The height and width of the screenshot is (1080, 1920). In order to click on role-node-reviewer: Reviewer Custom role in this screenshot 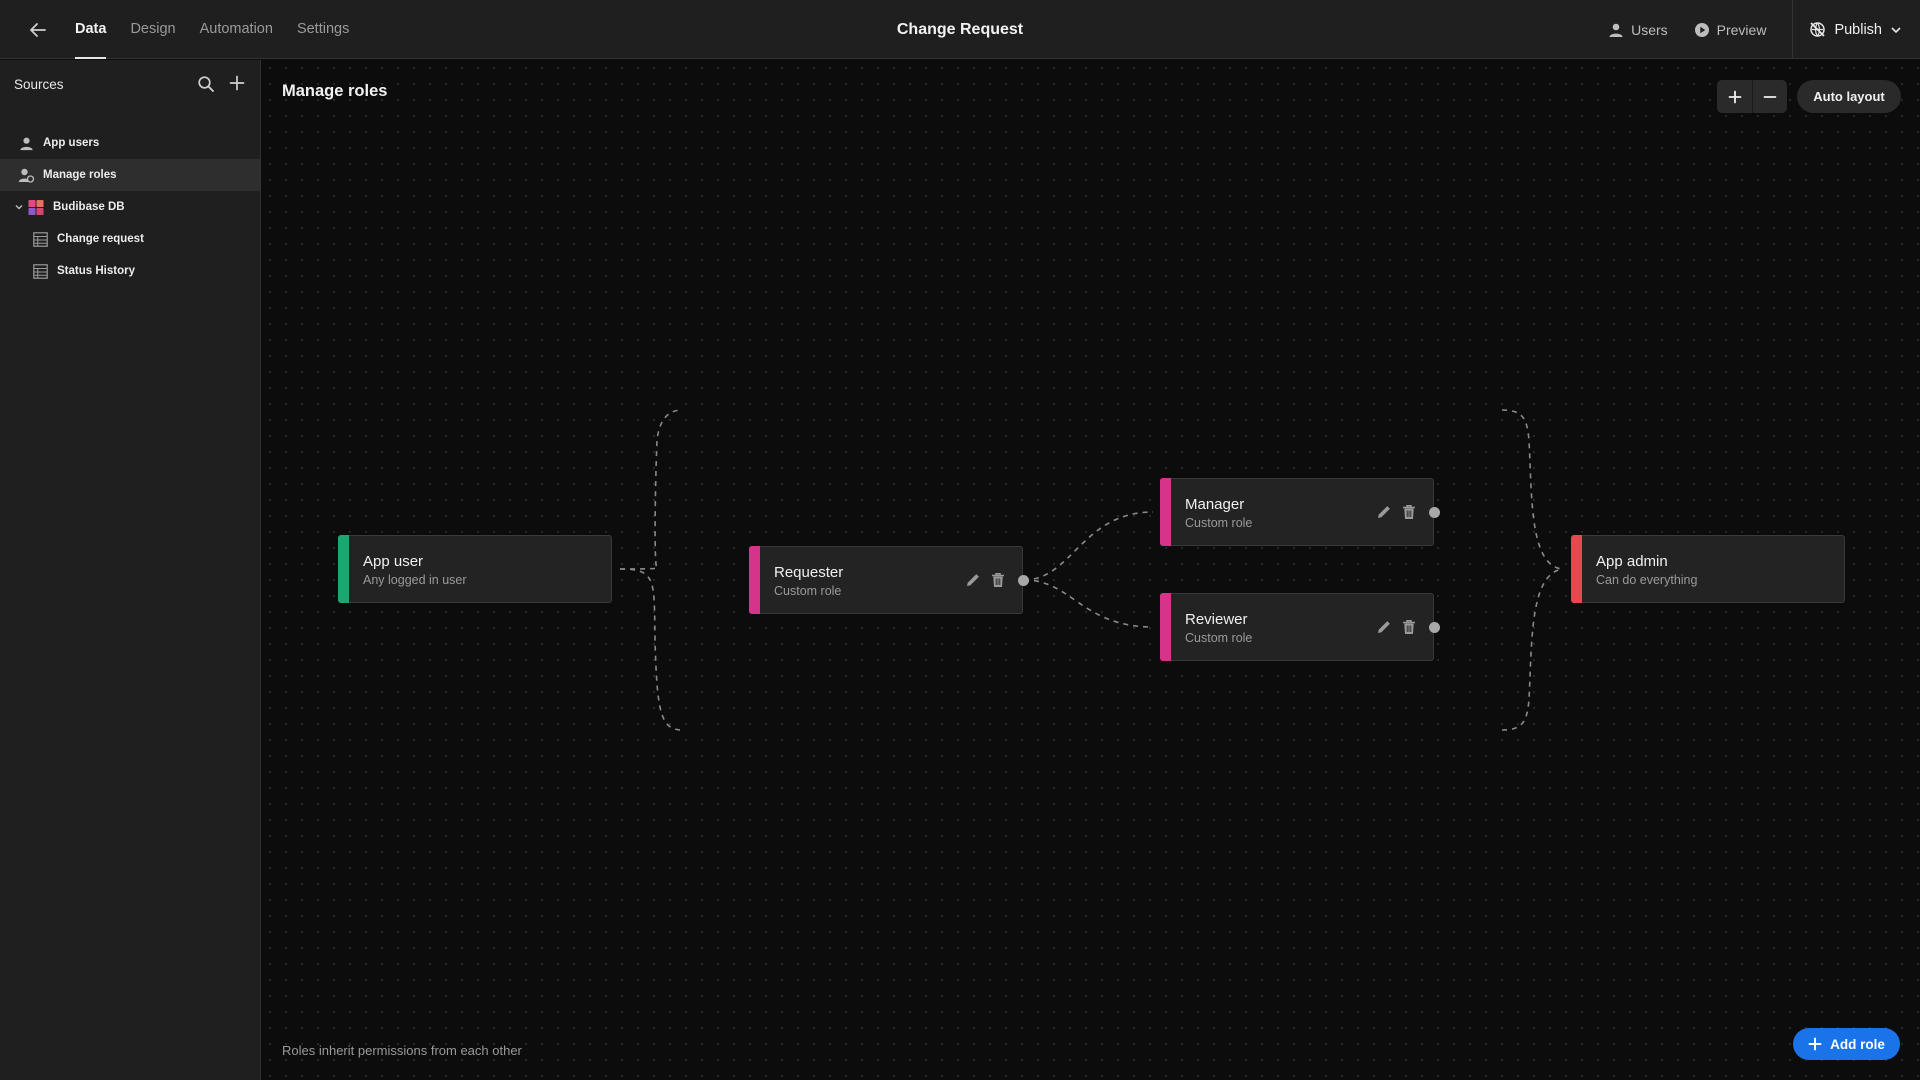, I will do `click(1300, 627)`.